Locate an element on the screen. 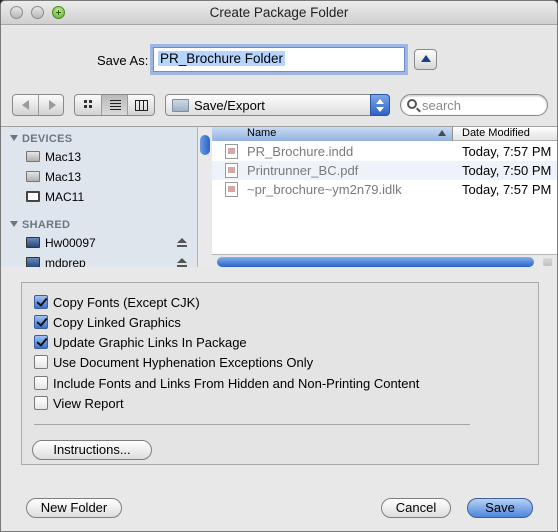 This screenshot has width=558, height=532. search-icon is located at coordinates (412, 104).